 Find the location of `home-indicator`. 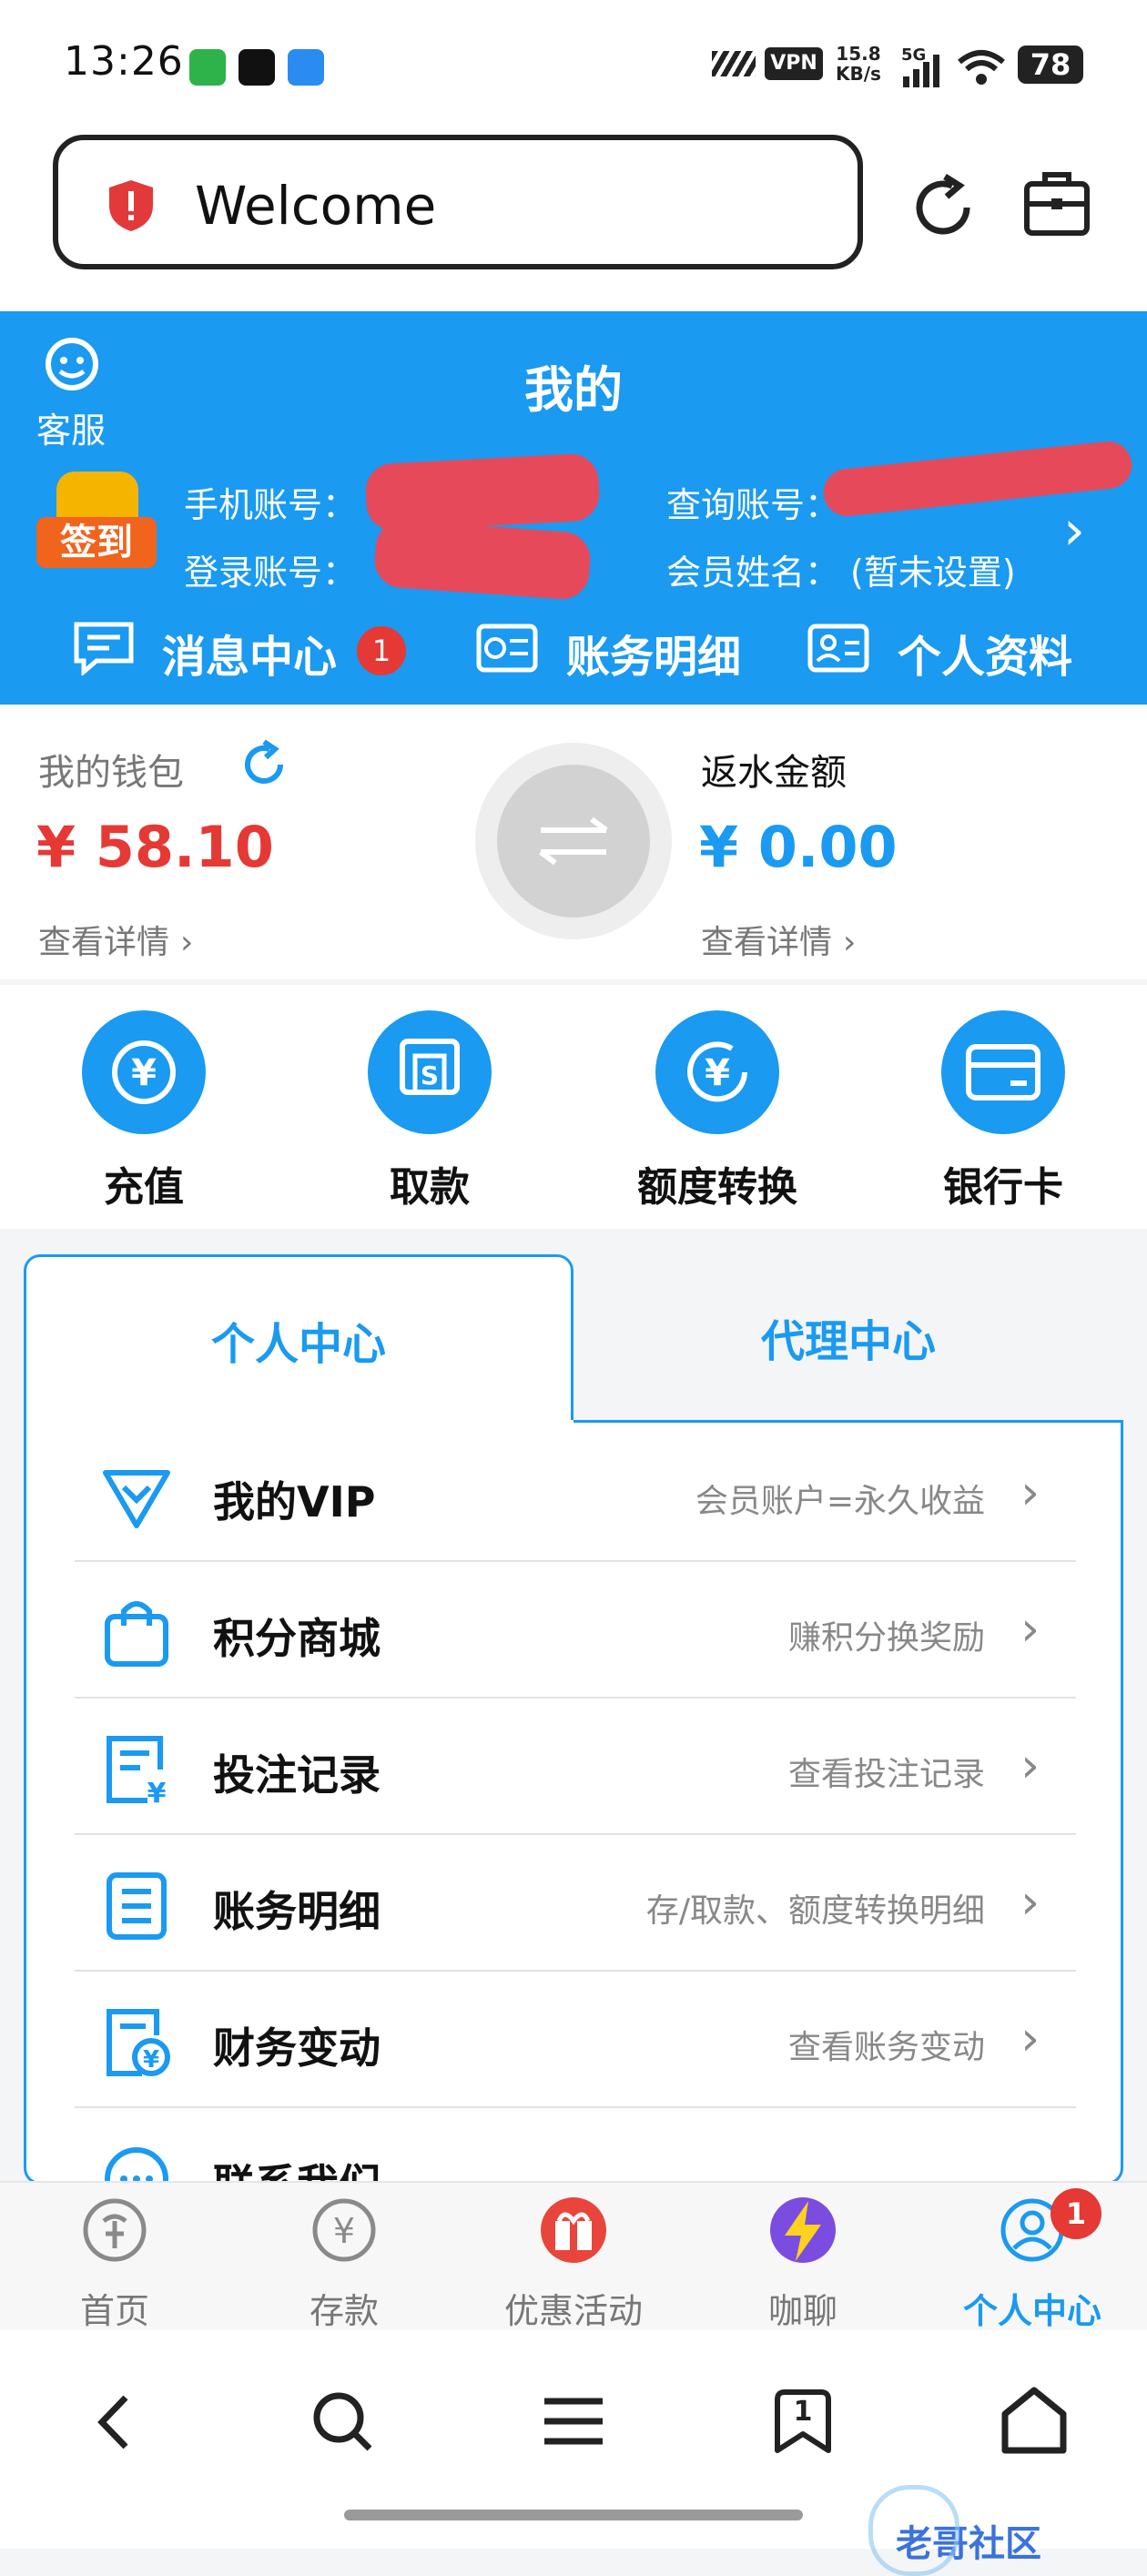

home-indicator is located at coordinates (573, 2515).